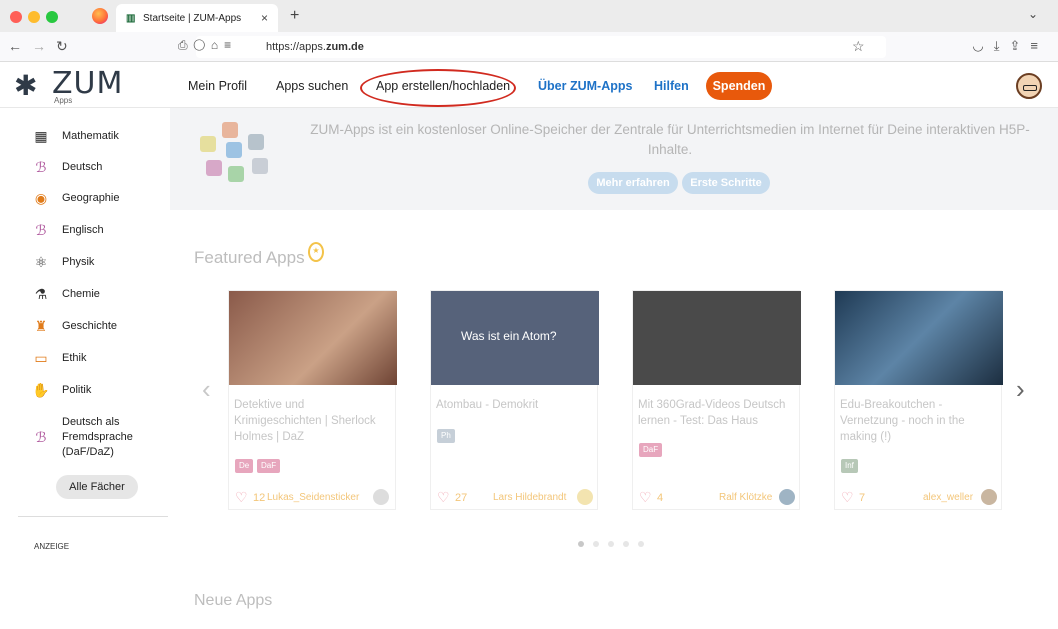 The height and width of the screenshot is (629, 1058). What do you see at coordinates (16, 17) in the screenshot?
I see `close-window-button` at bounding box center [16, 17].